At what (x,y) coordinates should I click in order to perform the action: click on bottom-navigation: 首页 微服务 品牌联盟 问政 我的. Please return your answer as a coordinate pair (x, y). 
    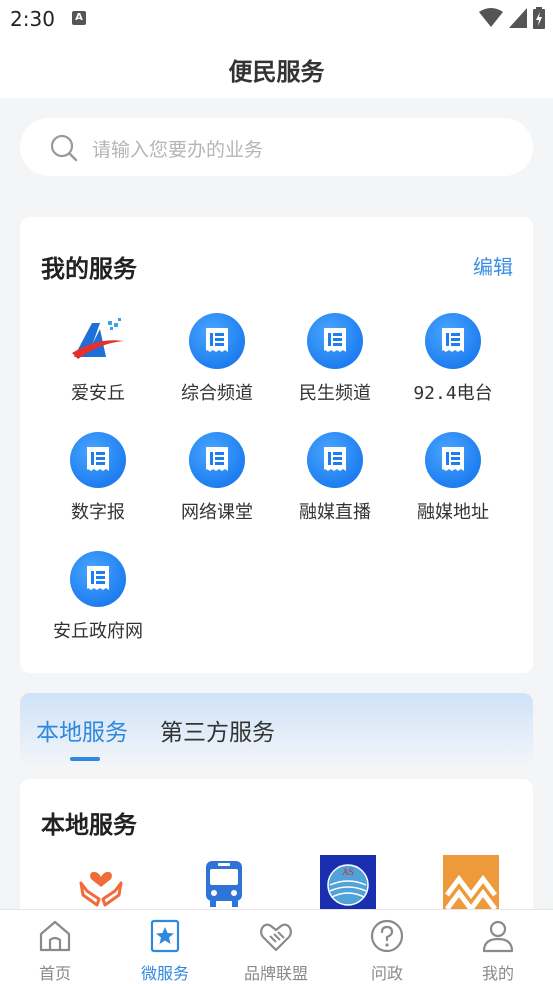
    Looking at the image, I should click on (276, 946).